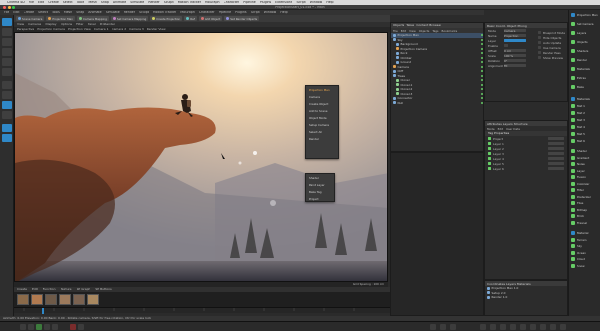 The width and height of the screenshot is (600, 331). What do you see at coordinates (322, 117) in the screenshot?
I see `popup-item-object-mode: Object Mode` at bounding box center [322, 117].